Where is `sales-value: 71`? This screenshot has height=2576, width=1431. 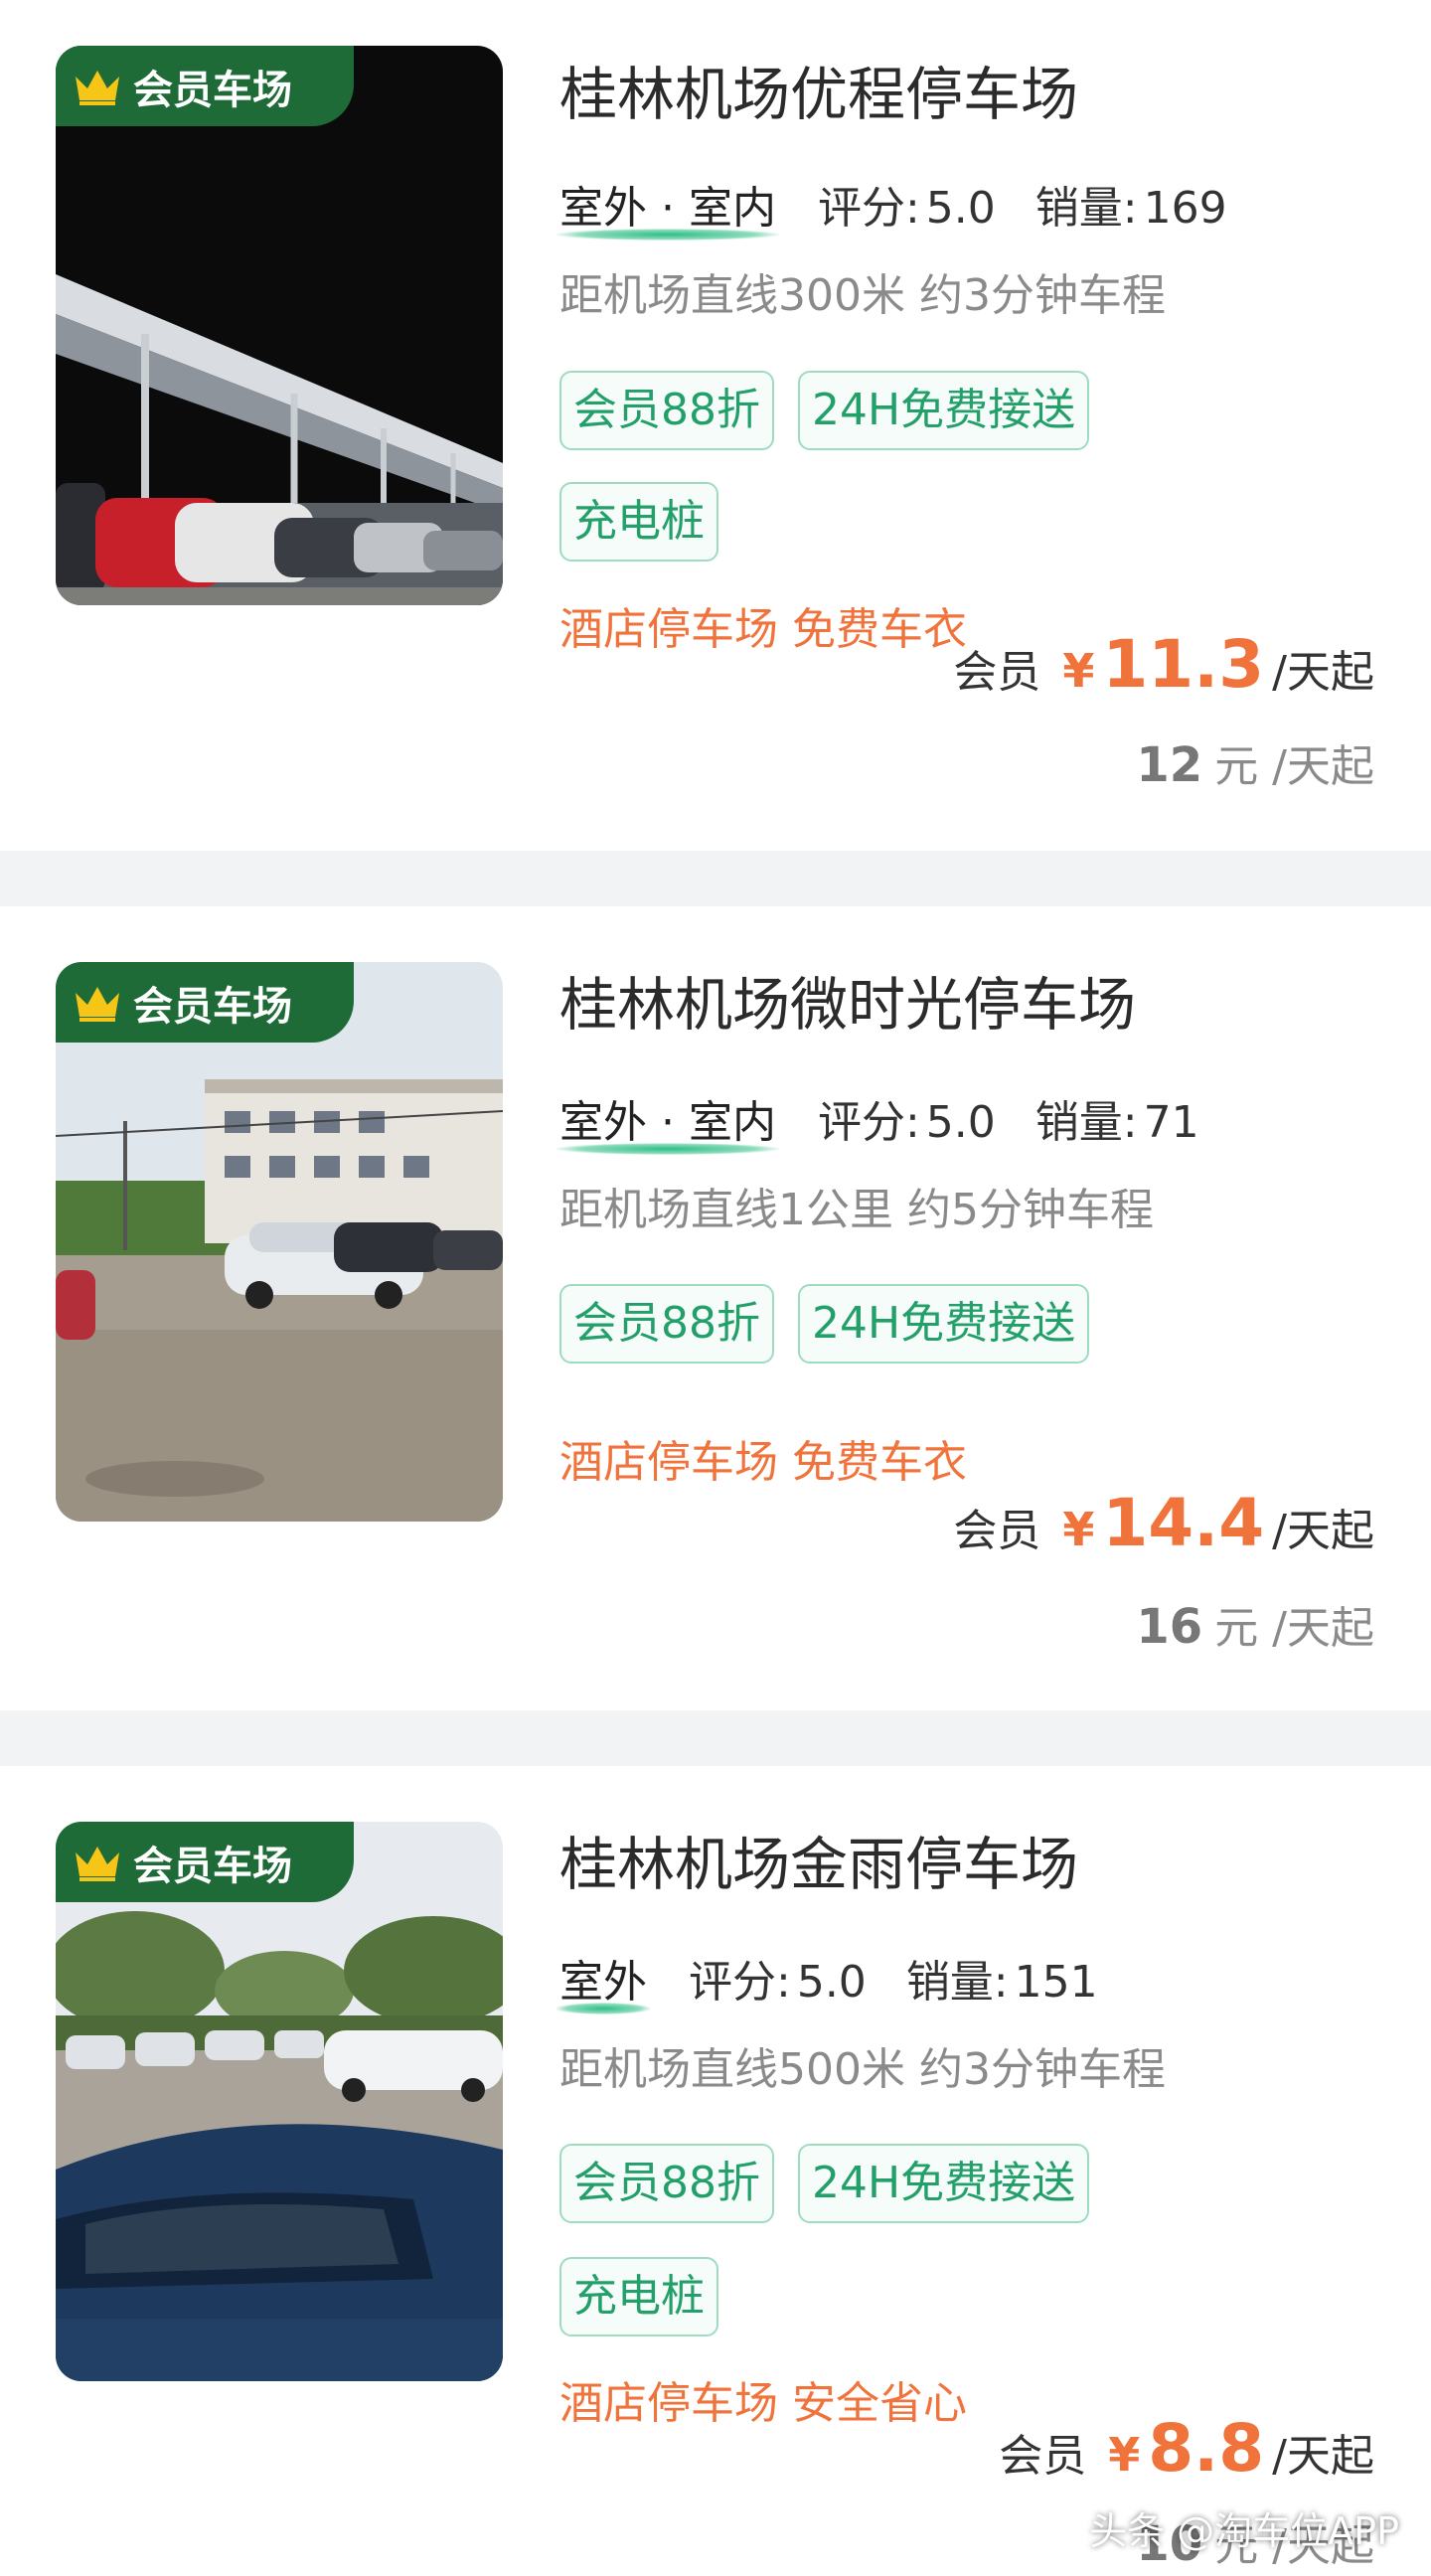
sales-value: 71 is located at coordinates (1171, 1122).